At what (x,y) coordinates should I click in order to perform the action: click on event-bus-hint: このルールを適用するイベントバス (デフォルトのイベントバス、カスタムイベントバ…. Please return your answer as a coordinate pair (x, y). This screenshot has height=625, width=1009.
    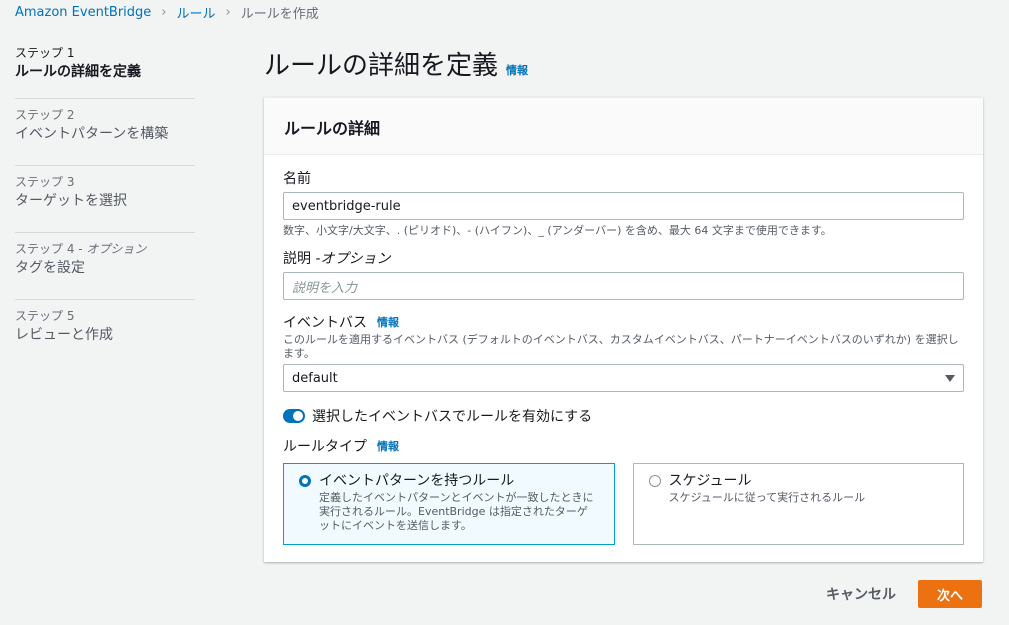
    Looking at the image, I should click on (621, 346).